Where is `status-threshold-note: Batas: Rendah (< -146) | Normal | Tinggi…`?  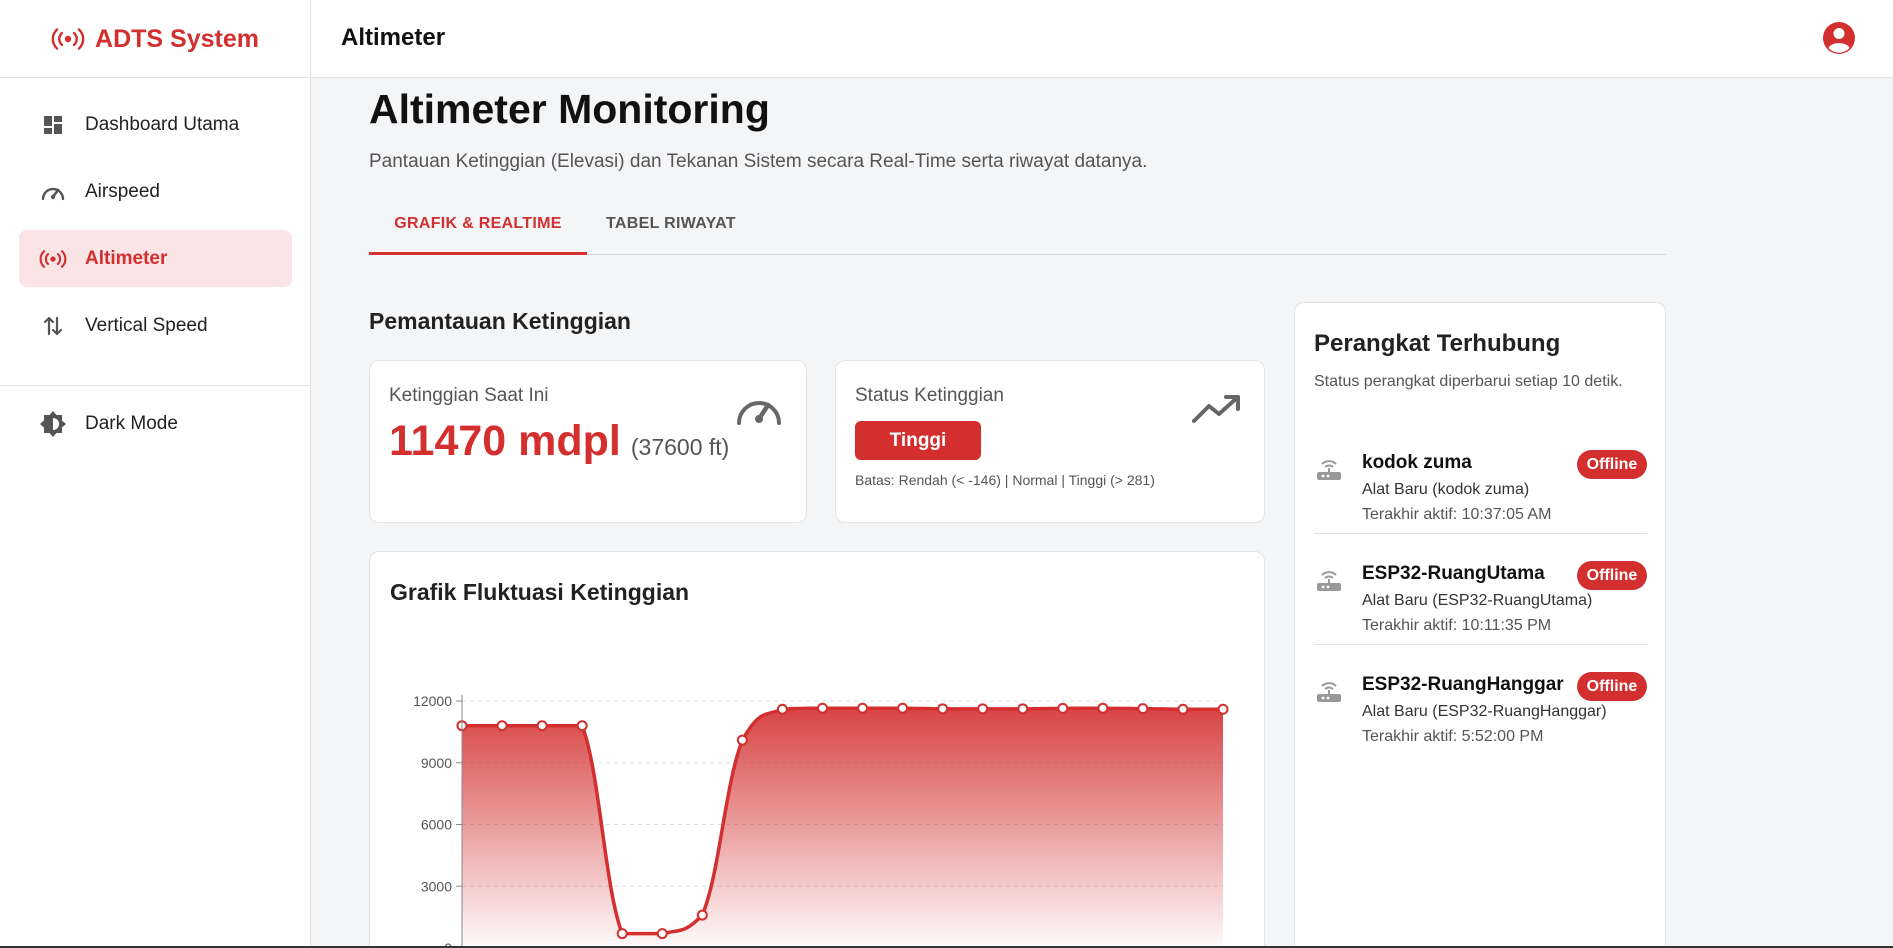
status-threshold-note: Batas: Rendah (< -146) | Normal | Tinggi… is located at coordinates (1005, 480).